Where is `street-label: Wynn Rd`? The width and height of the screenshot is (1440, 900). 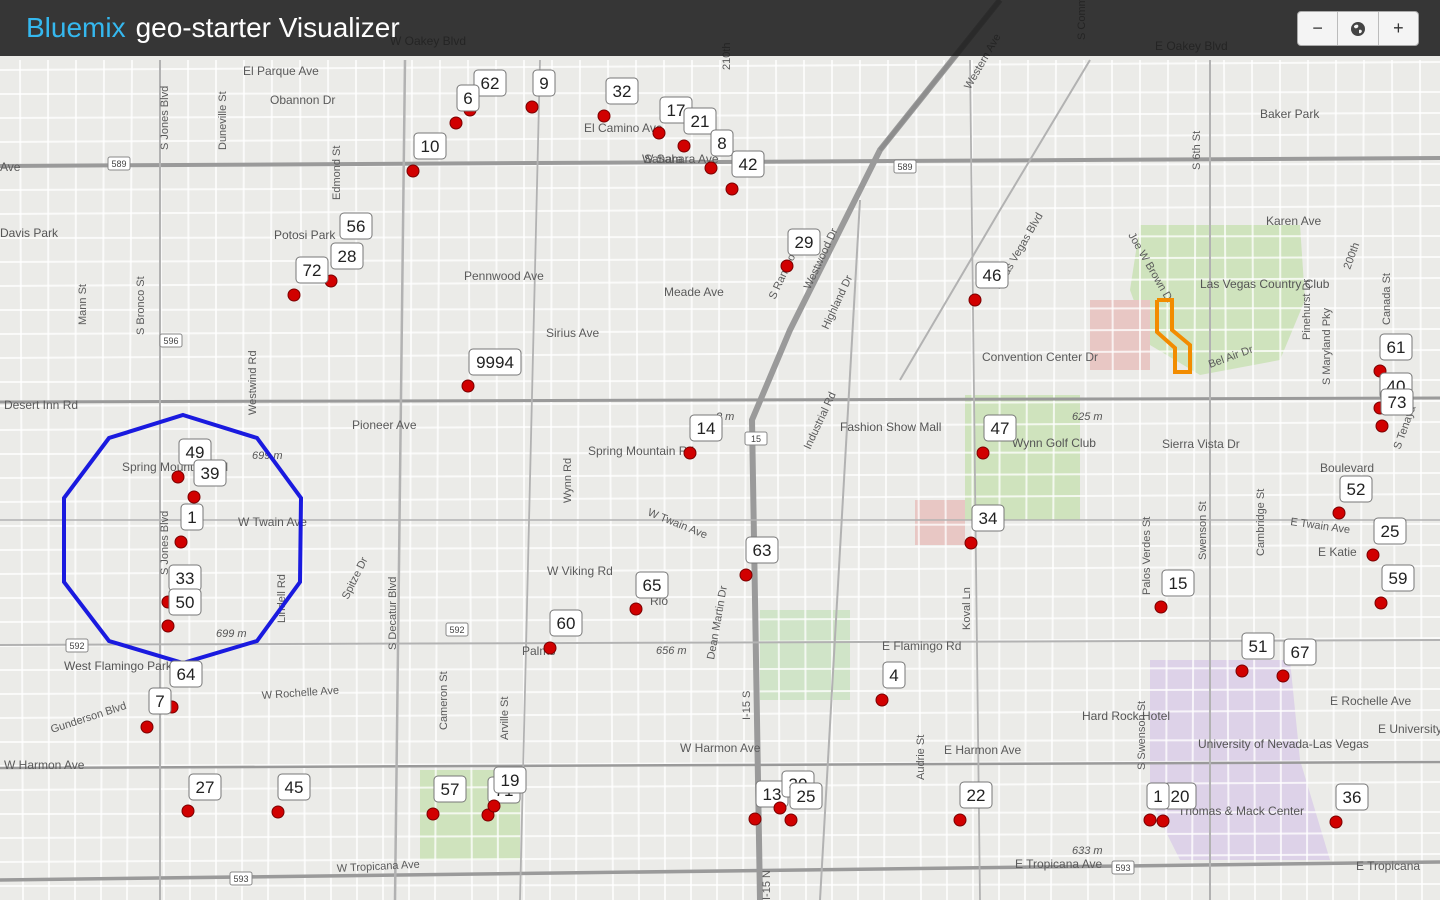
street-label: Wynn Rd is located at coordinates (568, 480).